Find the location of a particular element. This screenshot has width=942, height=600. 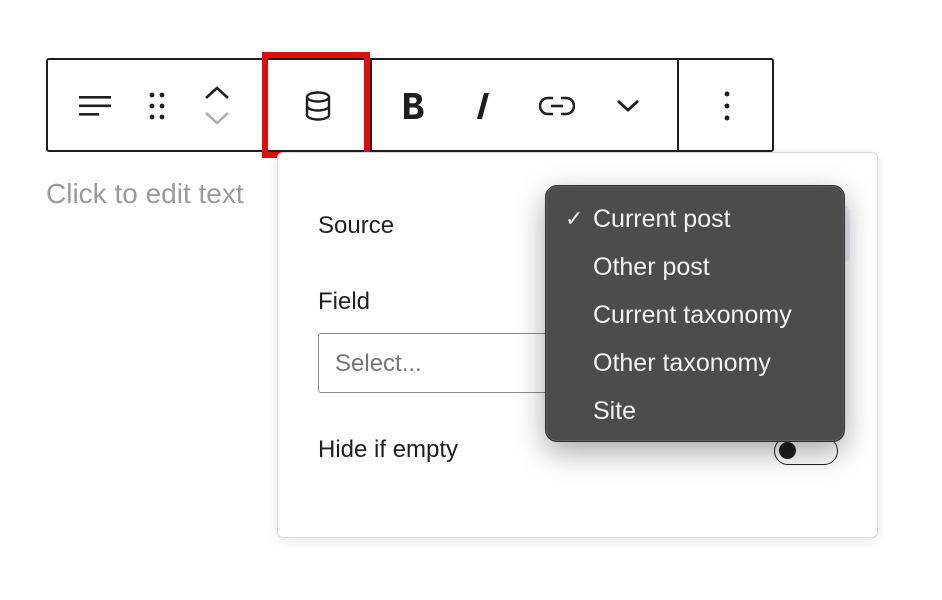

drag-handle-button is located at coordinates (157, 106).